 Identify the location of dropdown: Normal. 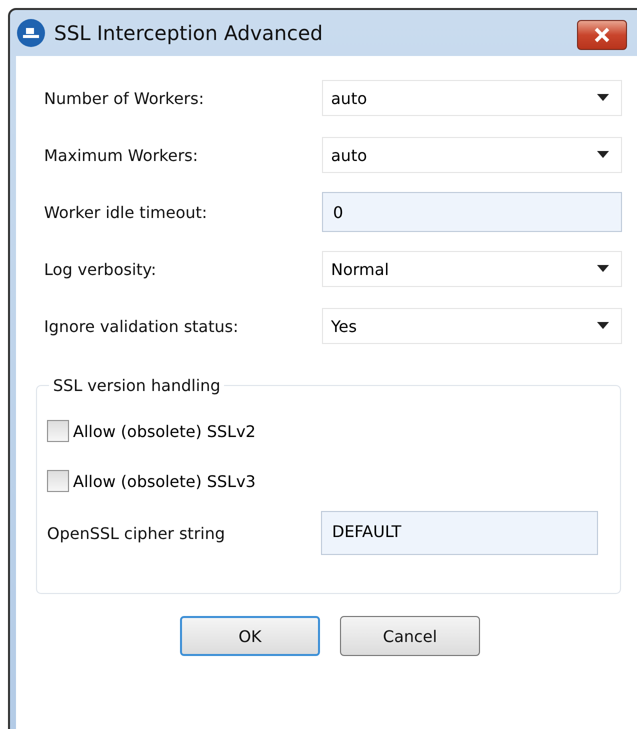
(472, 269).